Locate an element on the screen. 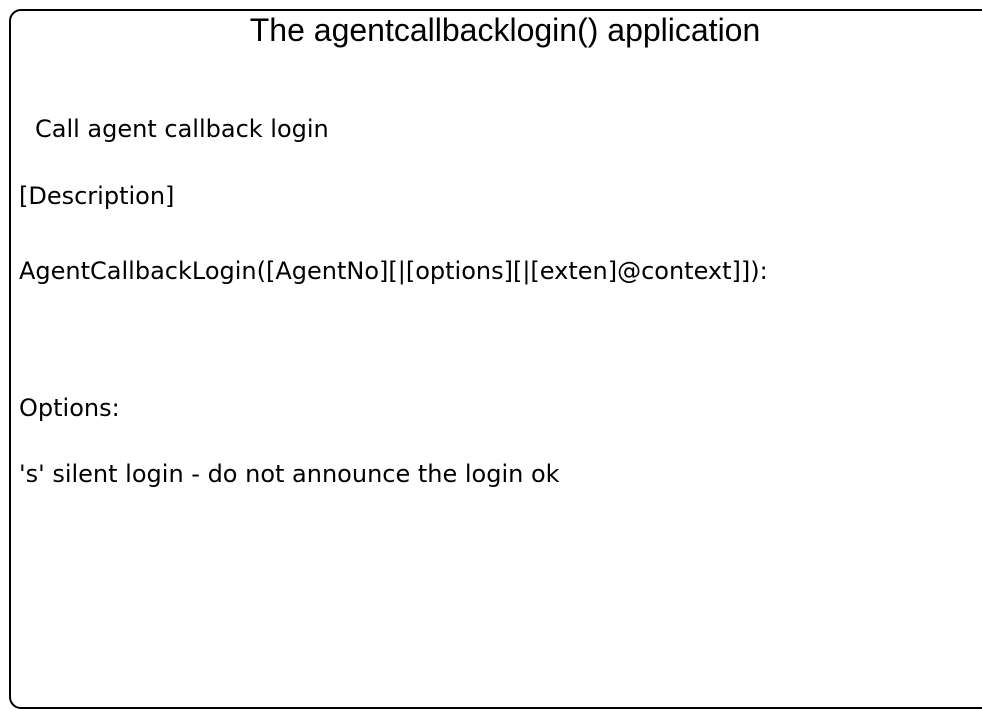 This screenshot has height=709, width=982. options-heading: Options: is located at coordinates (69, 408).